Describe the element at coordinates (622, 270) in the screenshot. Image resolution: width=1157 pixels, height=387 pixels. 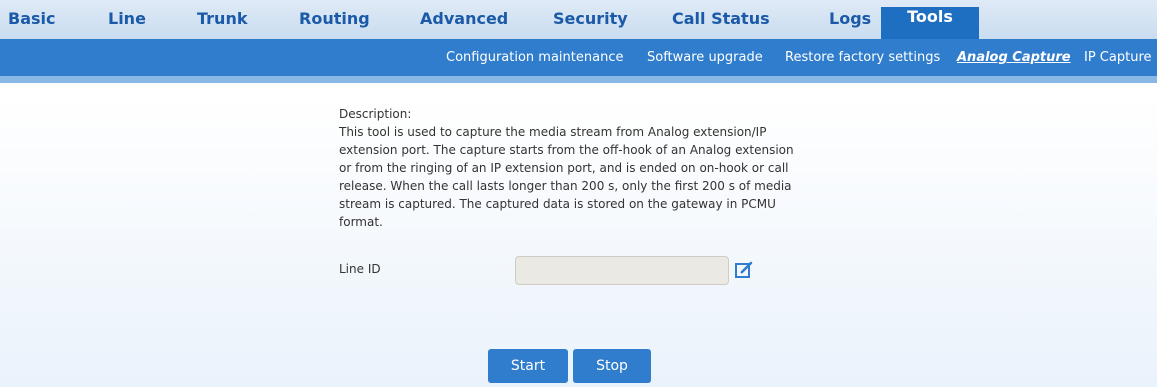
I see `line-id-input` at that location.